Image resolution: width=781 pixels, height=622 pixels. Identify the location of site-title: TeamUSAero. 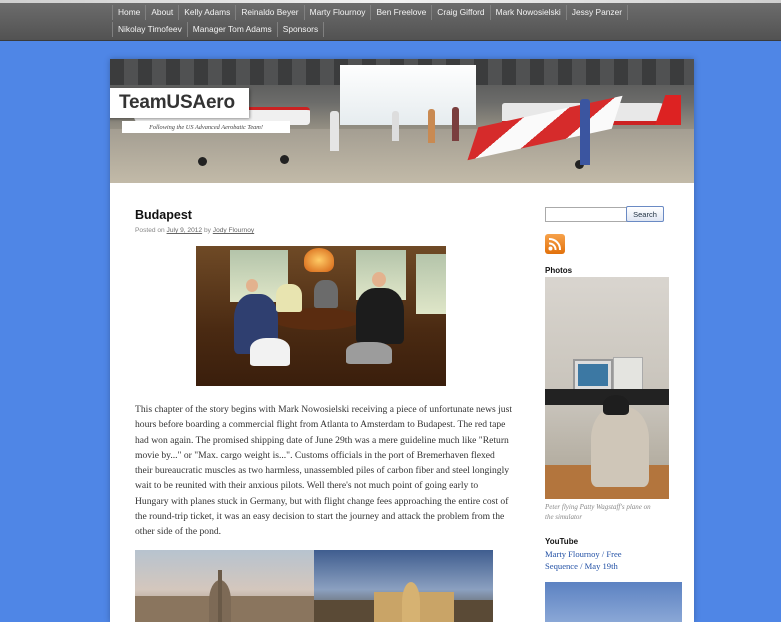
(179, 103).